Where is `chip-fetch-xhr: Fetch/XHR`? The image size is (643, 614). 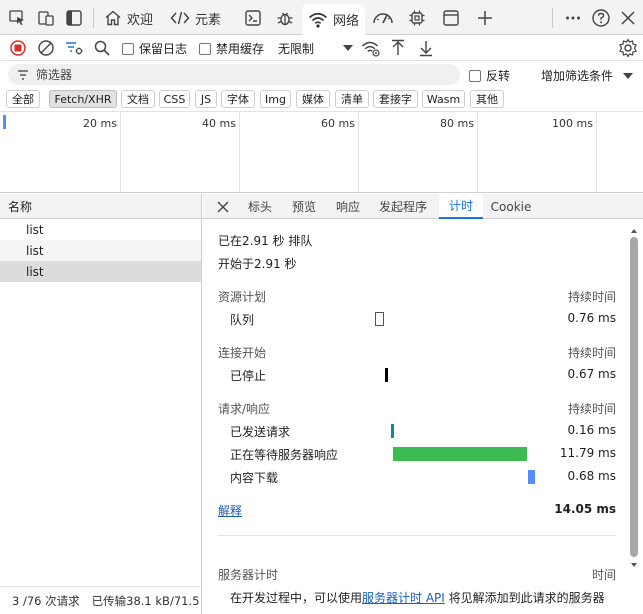
chip-fetch-xhr: Fetch/XHR is located at coordinates (83, 99).